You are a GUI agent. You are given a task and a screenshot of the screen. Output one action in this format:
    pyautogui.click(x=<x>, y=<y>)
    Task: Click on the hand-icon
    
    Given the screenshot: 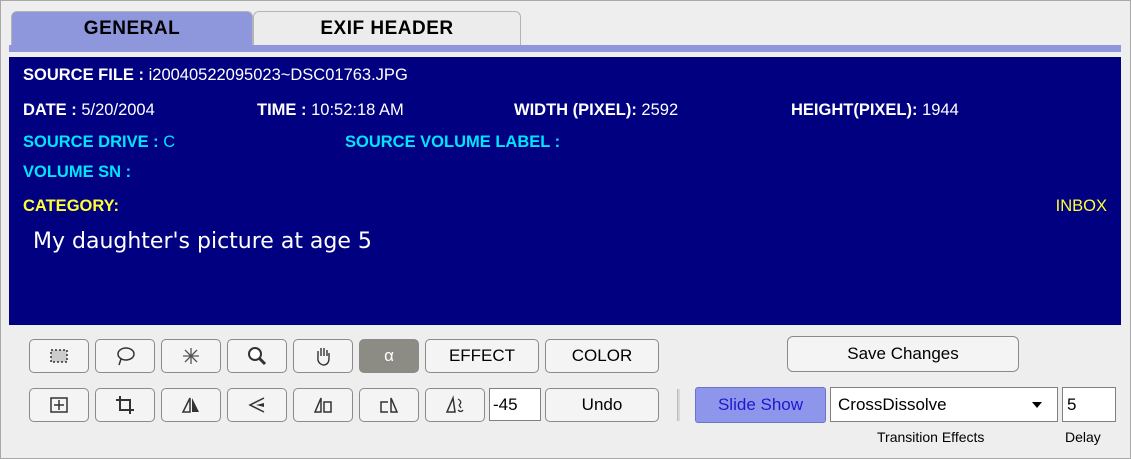 What is the action you would take?
    pyautogui.click(x=323, y=357)
    